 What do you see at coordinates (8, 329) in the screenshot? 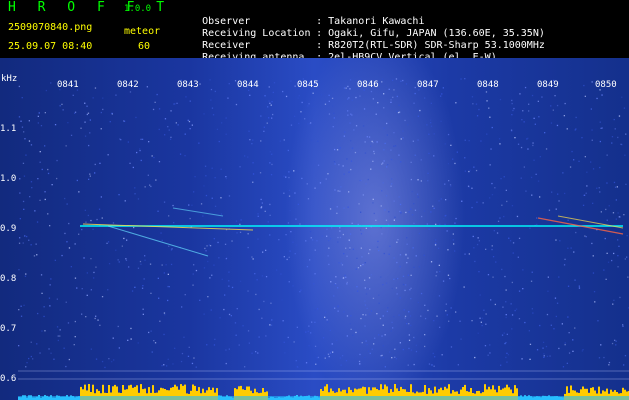
I see `y-tick-label: 0.7` at bounding box center [8, 329].